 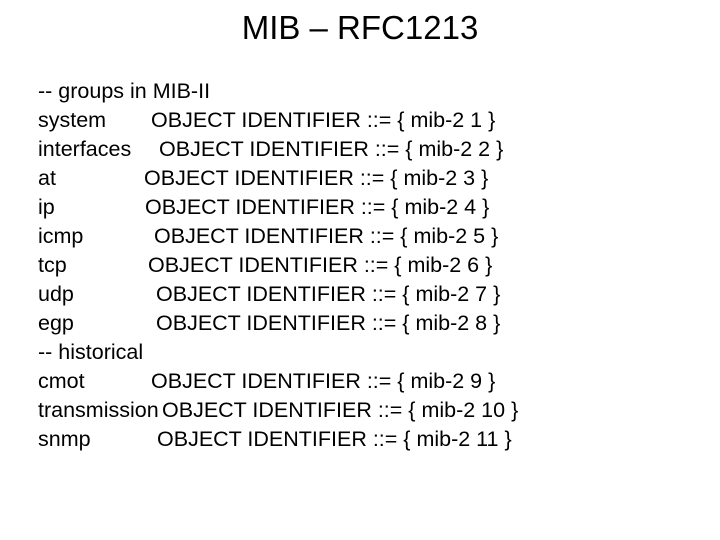 I want to click on mib-group-declaration: OBJECT IDENTIFIER ::= { mib-2 5 }, so click(x=326, y=236).